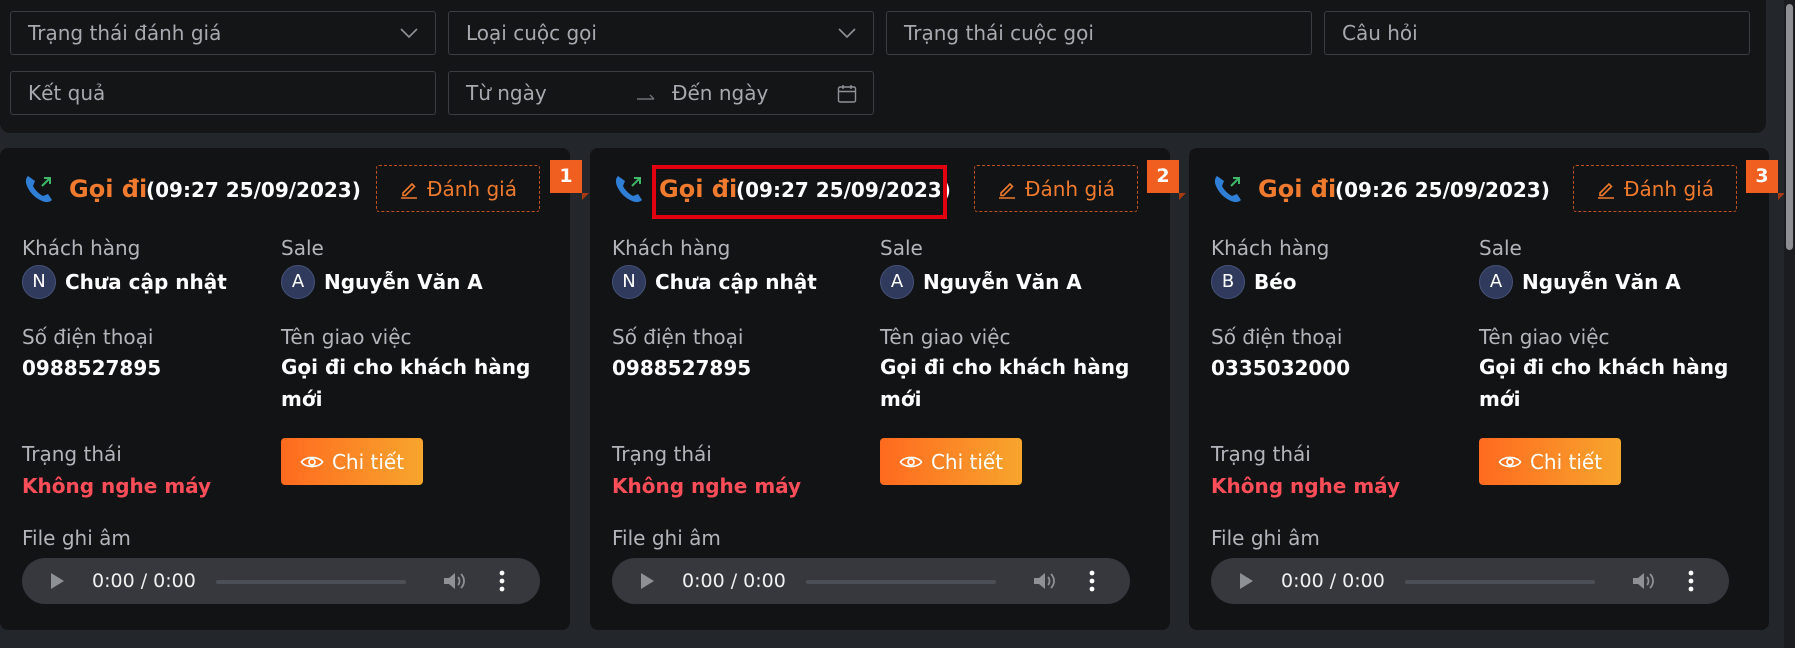 The height and width of the screenshot is (648, 1795). I want to click on highlight-box, so click(799, 192).